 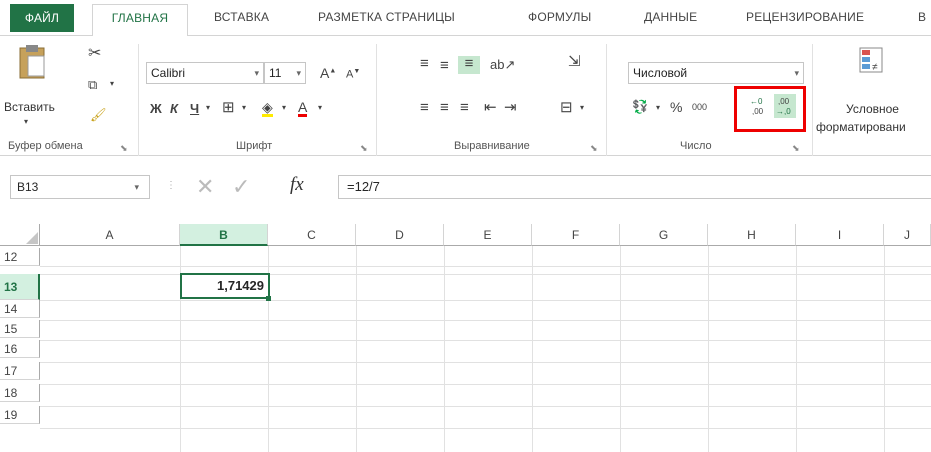 I want to click on row-header-16: 16, so click(x=20, y=349).